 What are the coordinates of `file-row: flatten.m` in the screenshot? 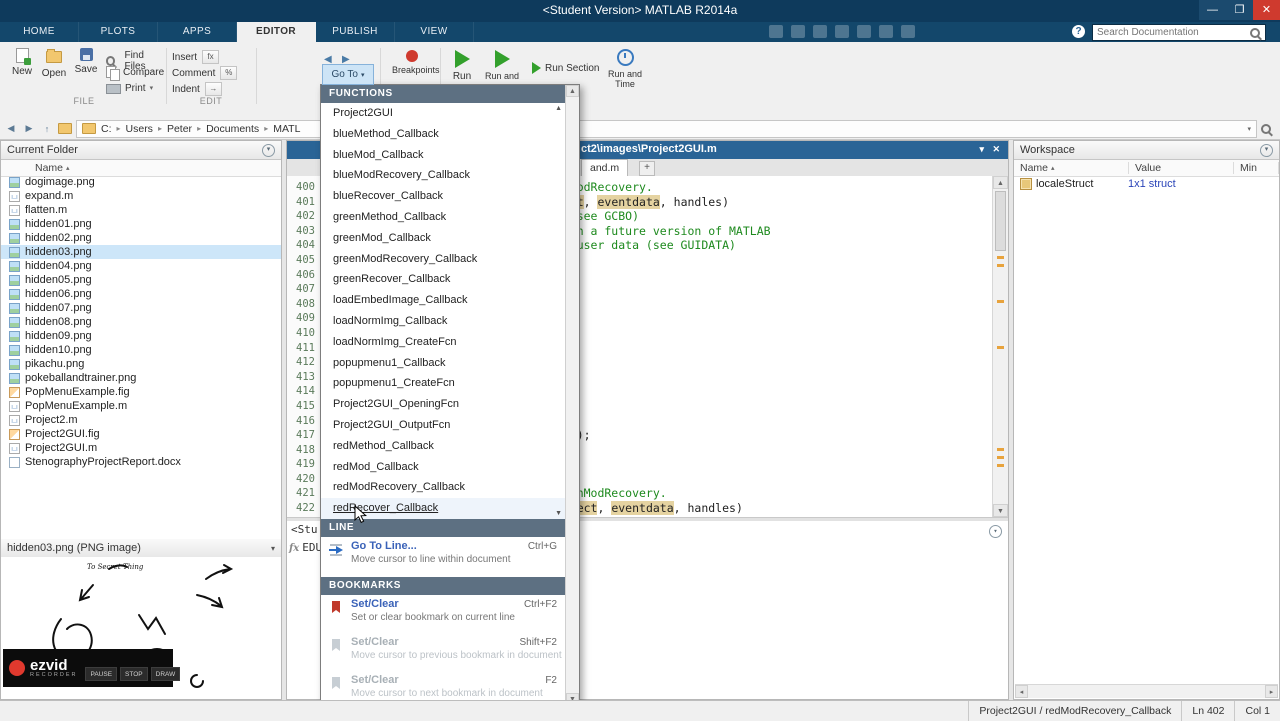 It's located at (141, 210).